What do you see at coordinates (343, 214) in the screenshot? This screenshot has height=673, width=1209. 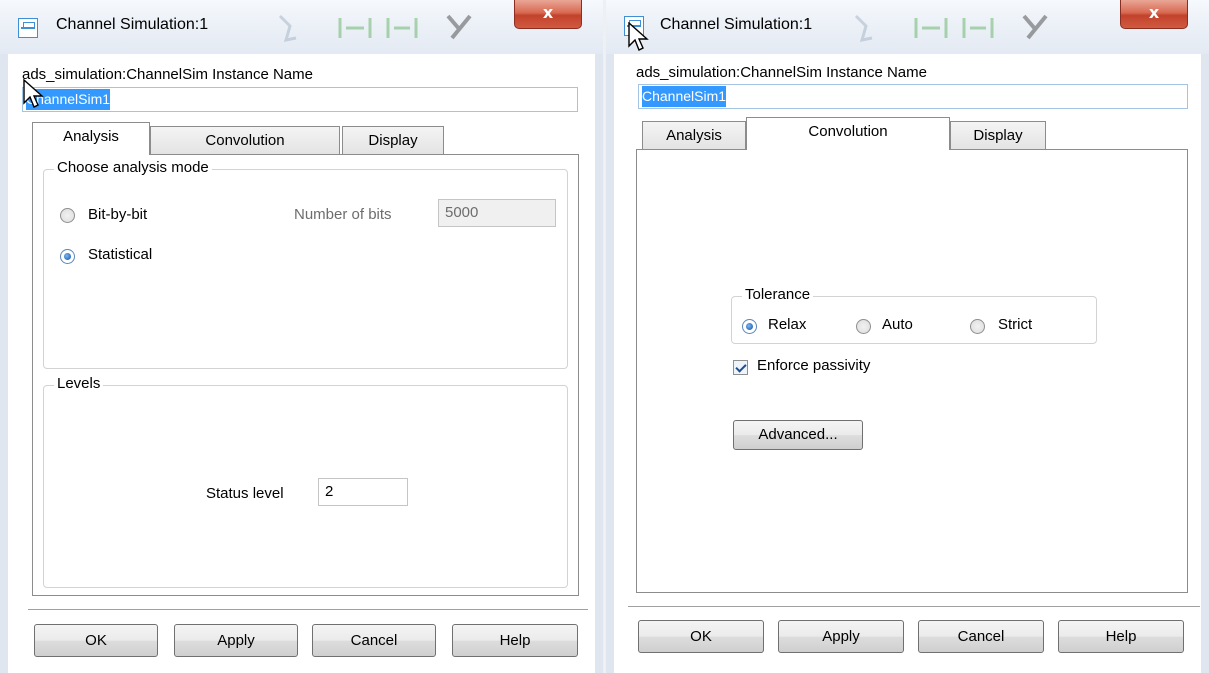 I see `number-of-bits-label: Number of bits` at bounding box center [343, 214].